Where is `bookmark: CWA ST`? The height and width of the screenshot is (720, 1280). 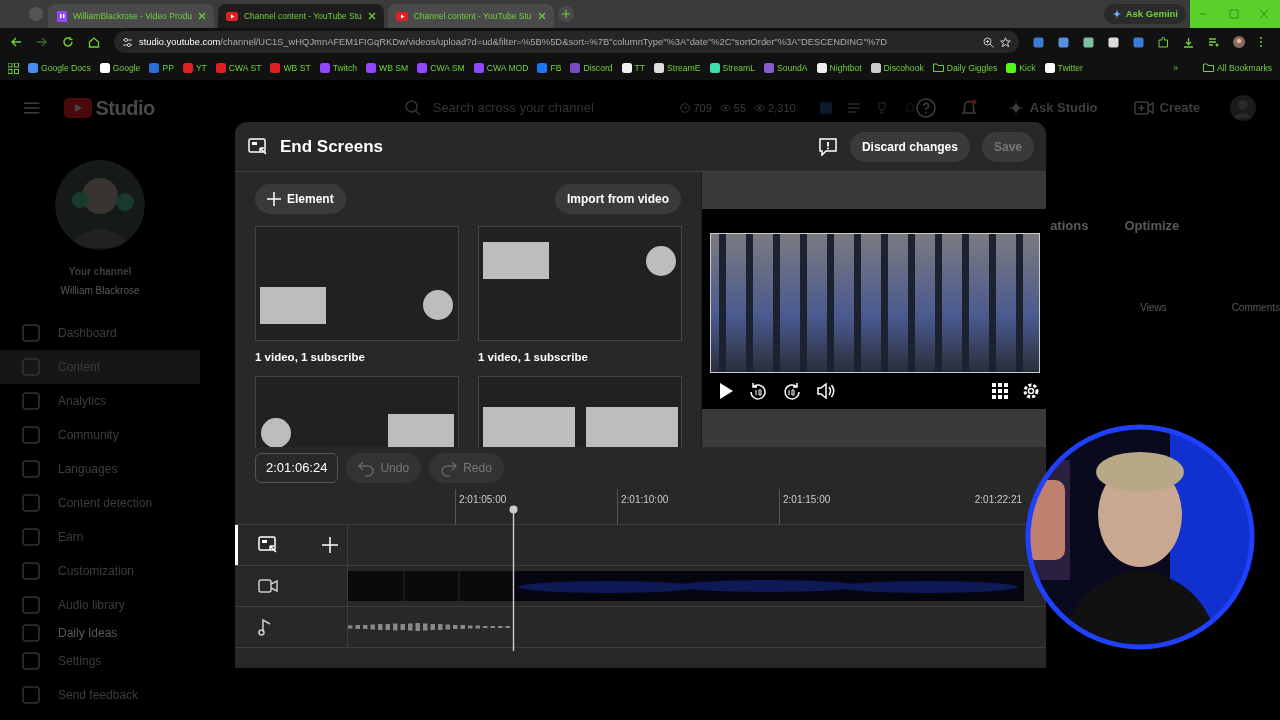
bookmark: CWA ST is located at coordinates (238, 68).